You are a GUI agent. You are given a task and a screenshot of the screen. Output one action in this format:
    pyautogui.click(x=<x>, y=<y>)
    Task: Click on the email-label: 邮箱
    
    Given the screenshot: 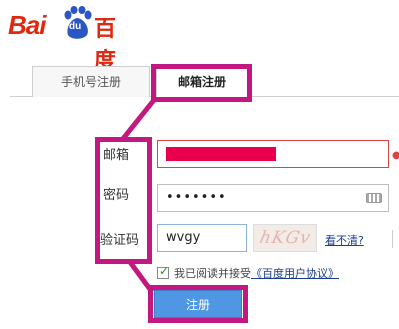 What is the action you would take?
    pyautogui.click(x=116, y=155)
    